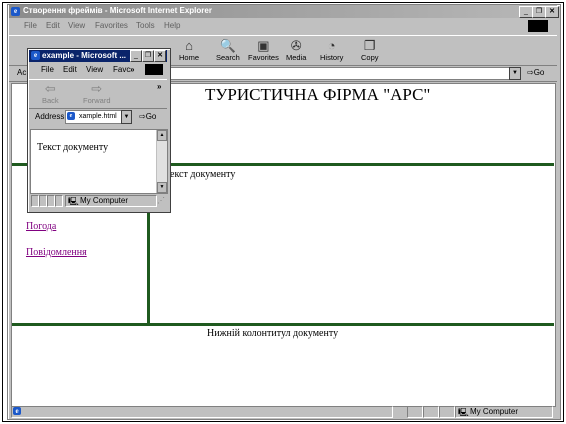 This screenshot has width=566, height=424. What do you see at coordinates (494, 411) in the screenshot?
I see `status-zone-label: My Computer` at bounding box center [494, 411].